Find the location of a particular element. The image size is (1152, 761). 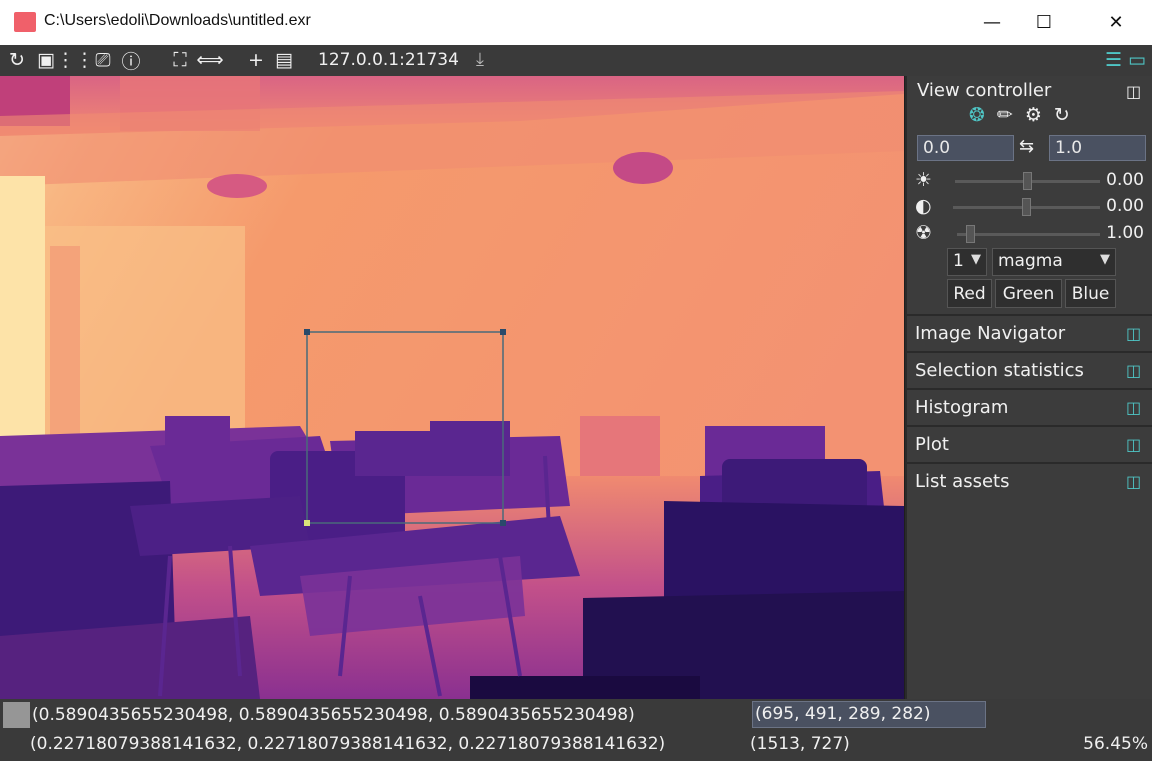

minimize-button: — is located at coordinates (992, 22).